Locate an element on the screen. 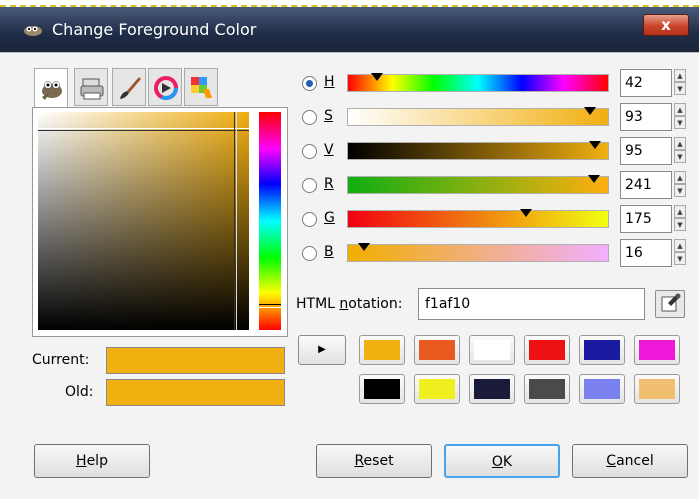 Image resolution: width=699 pixels, height=499 pixels. close-button: x is located at coordinates (666, 25).